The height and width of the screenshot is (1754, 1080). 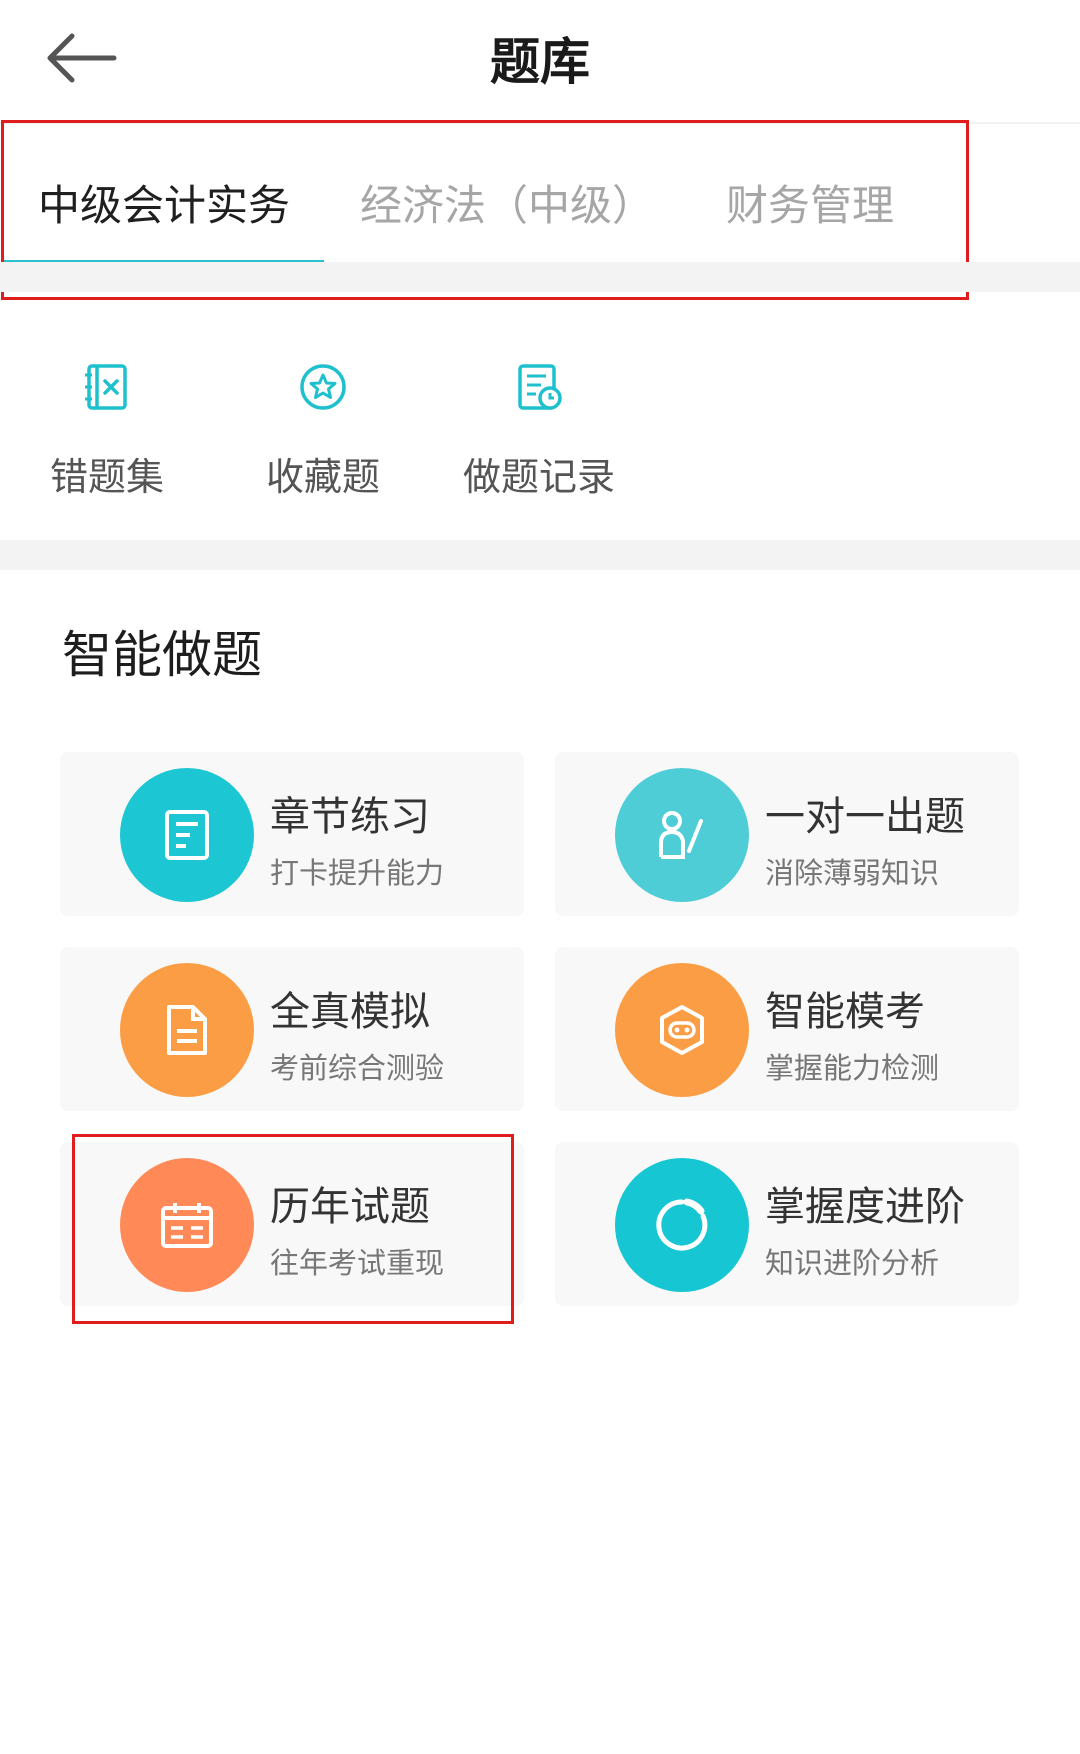 I want to click on card-one-on-one: 一对一出题 消除薄弱知识, so click(x=787, y=834).